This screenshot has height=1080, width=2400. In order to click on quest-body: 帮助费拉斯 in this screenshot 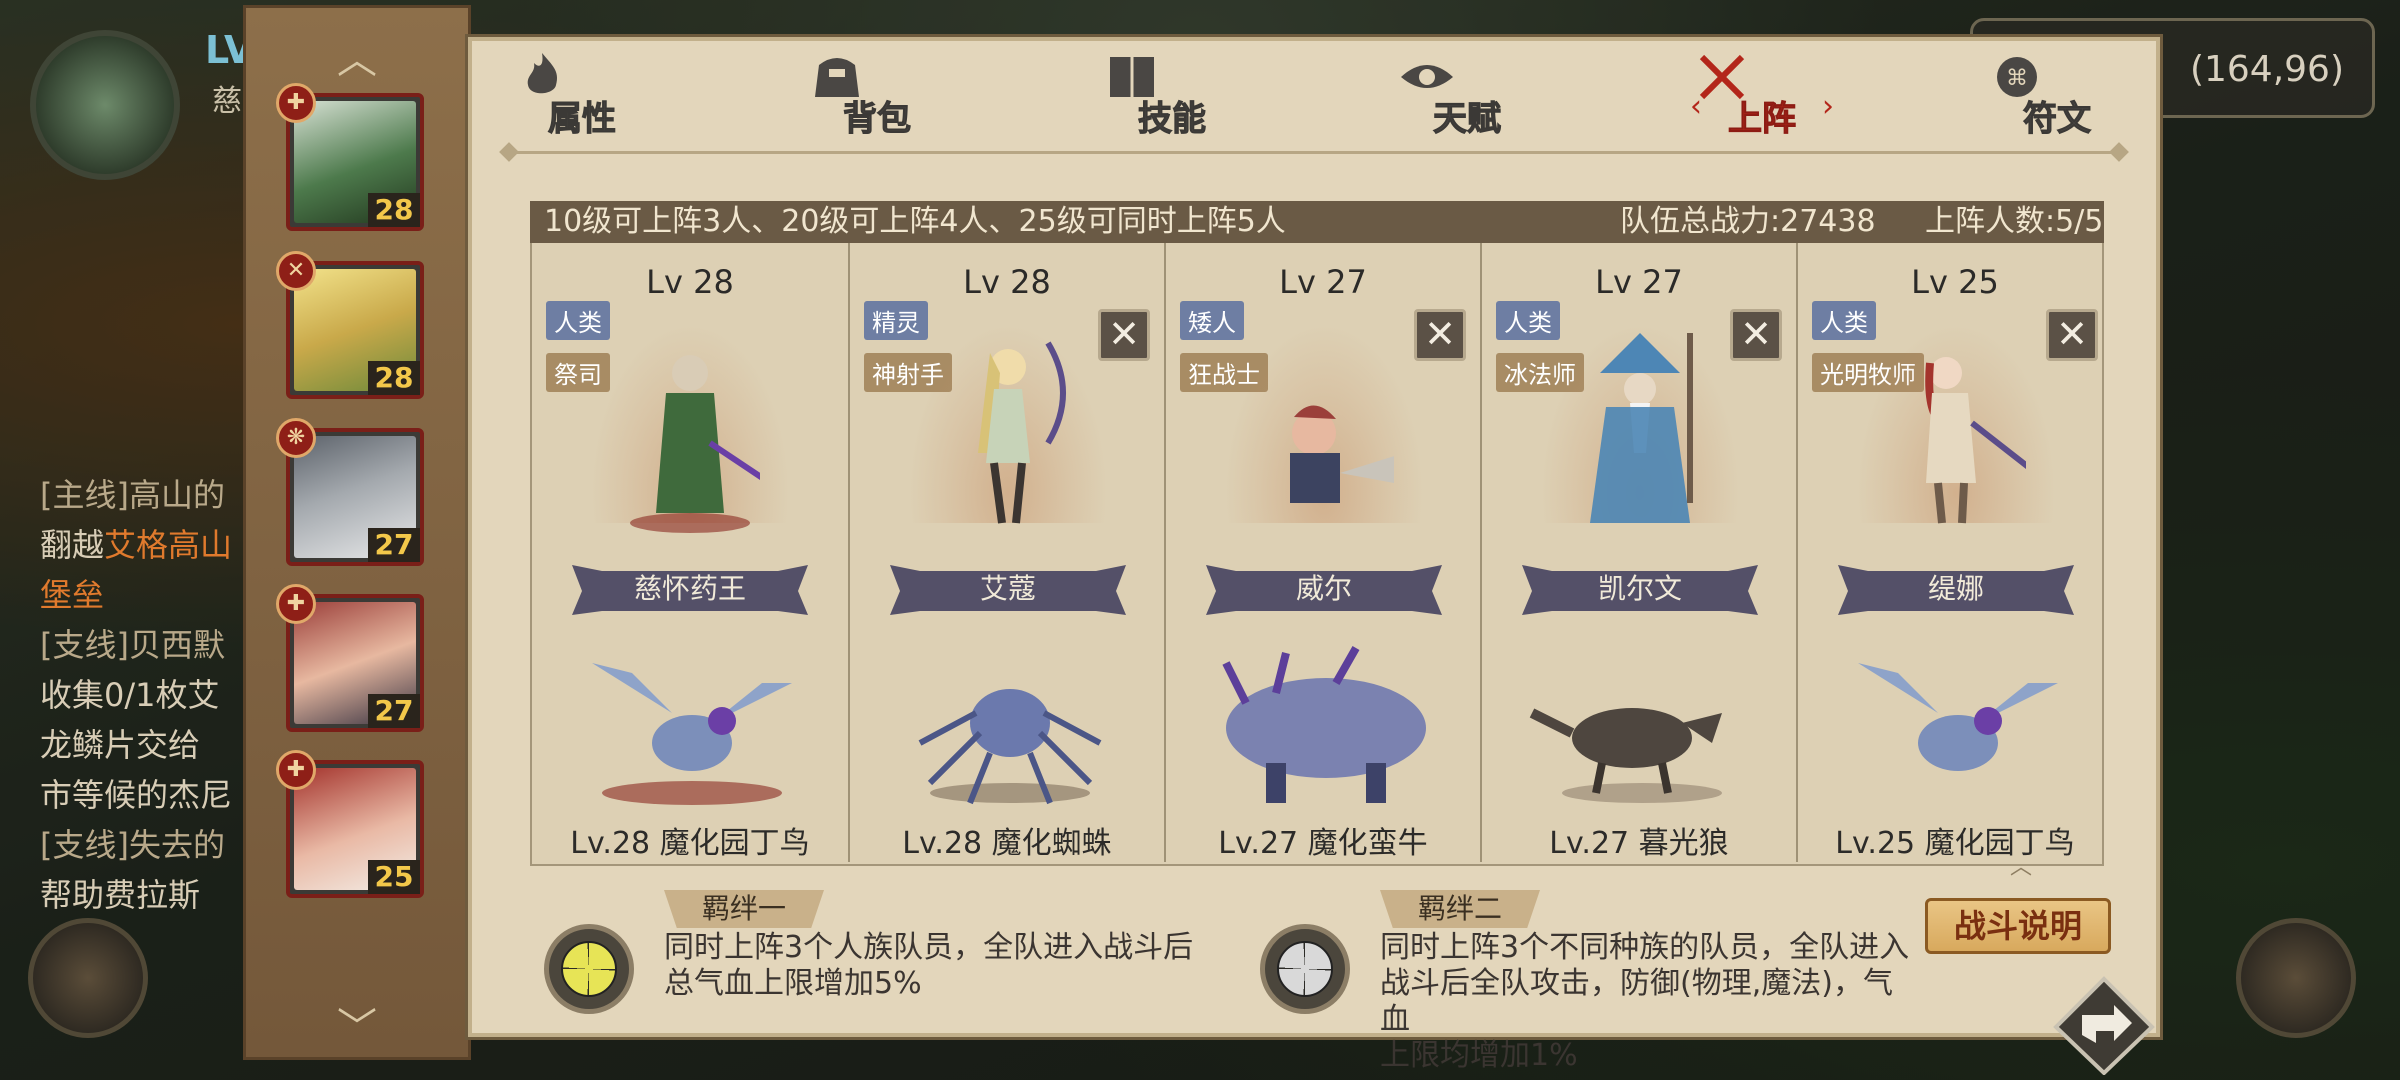, I will do `click(120, 895)`.